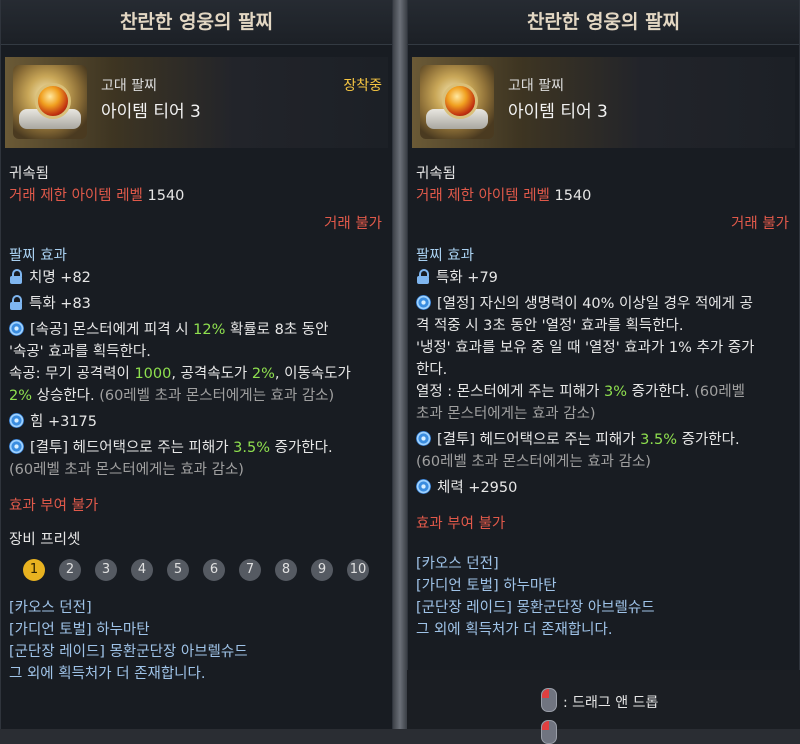  What do you see at coordinates (602, 488) in the screenshot?
I see `stat-line: 체력 +2950` at bounding box center [602, 488].